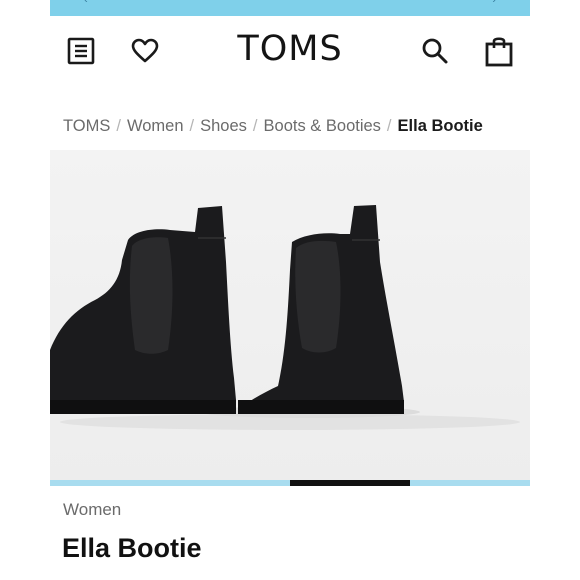  I want to click on breadcrumb-link-toms: TOMS, so click(86, 126).